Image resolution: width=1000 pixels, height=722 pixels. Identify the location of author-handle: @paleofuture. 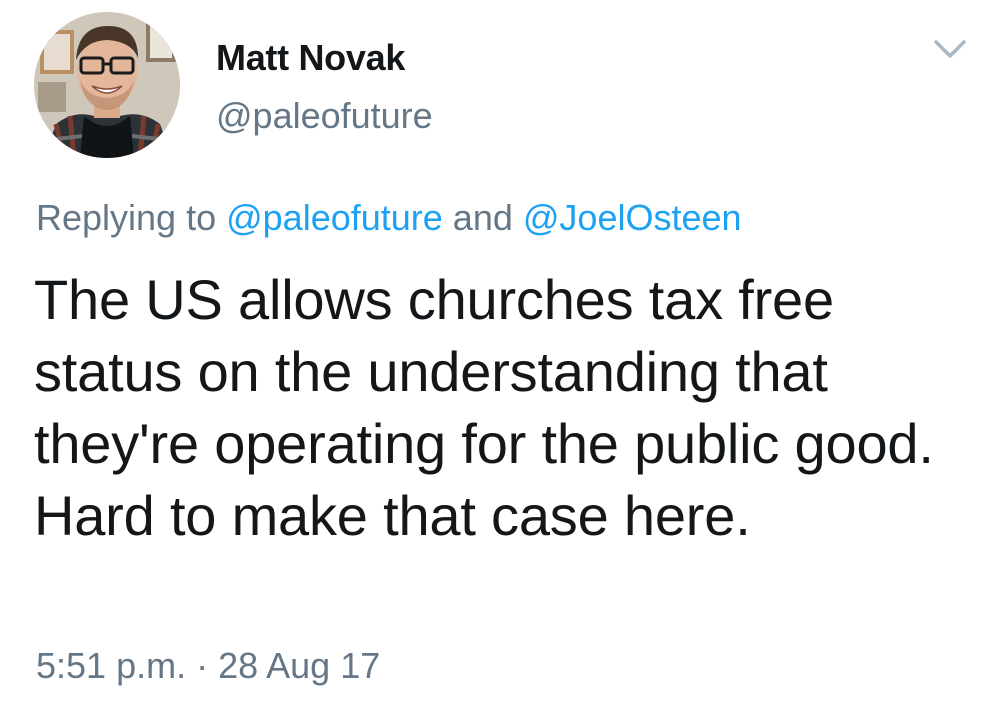
(324, 116).